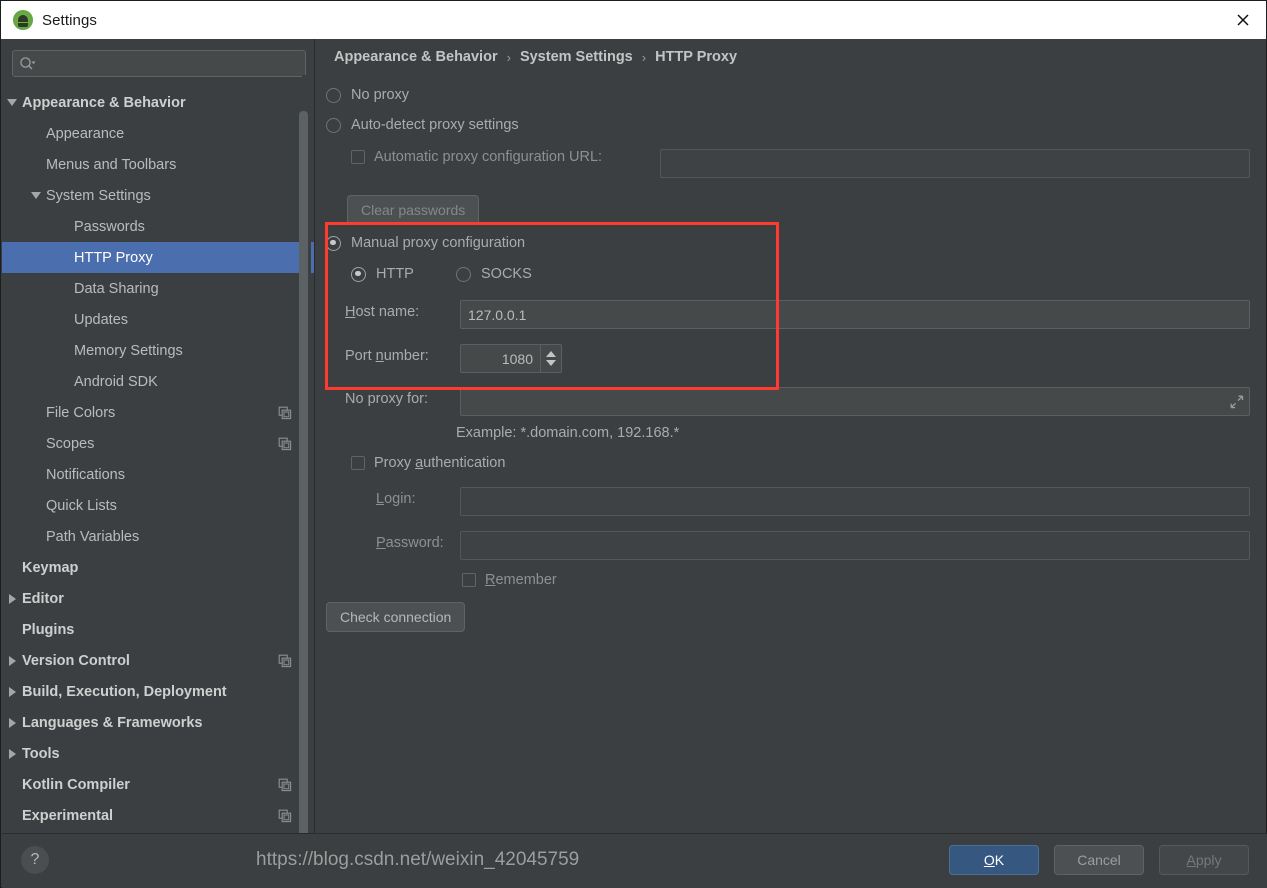 The height and width of the screenshot is (888, 1267). I want to click on no-proxy-for-field-wrap, so click(855, 401).